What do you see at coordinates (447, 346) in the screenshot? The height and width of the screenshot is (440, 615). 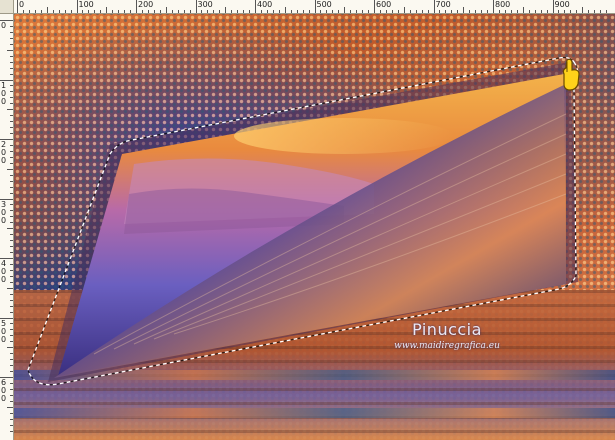 I see `watermark-url: www.maidiregrafica.eu` at bounding box center [447, 346].